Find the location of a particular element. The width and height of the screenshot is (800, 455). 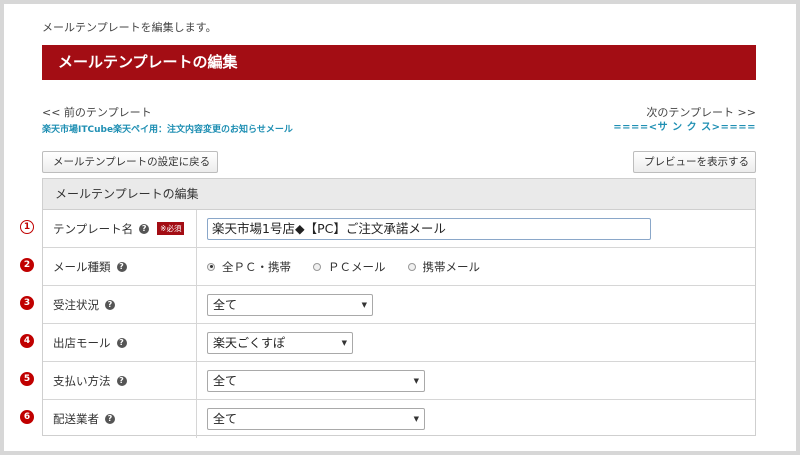

required-badge: ※必須 is located at coordinates (171, 228).